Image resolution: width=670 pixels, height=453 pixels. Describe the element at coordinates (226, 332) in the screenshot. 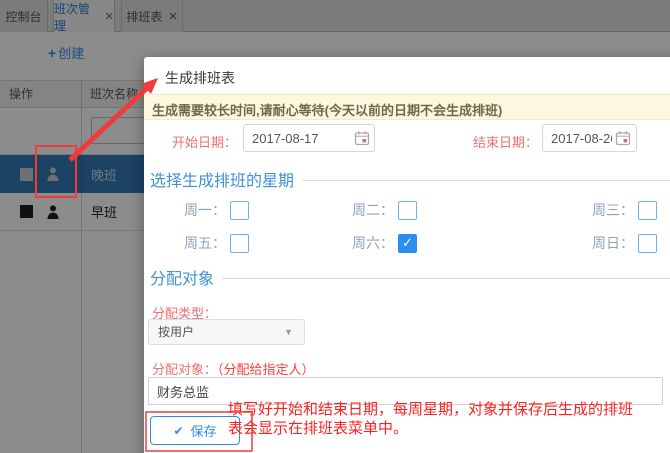

I see `assign-type-select: 按用户 ▼` at that location.